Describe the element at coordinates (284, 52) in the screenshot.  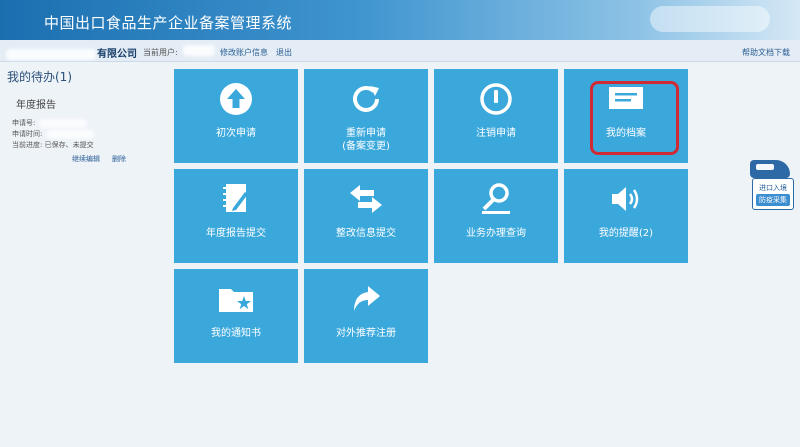
I see `logout-link: 退出` at that location.